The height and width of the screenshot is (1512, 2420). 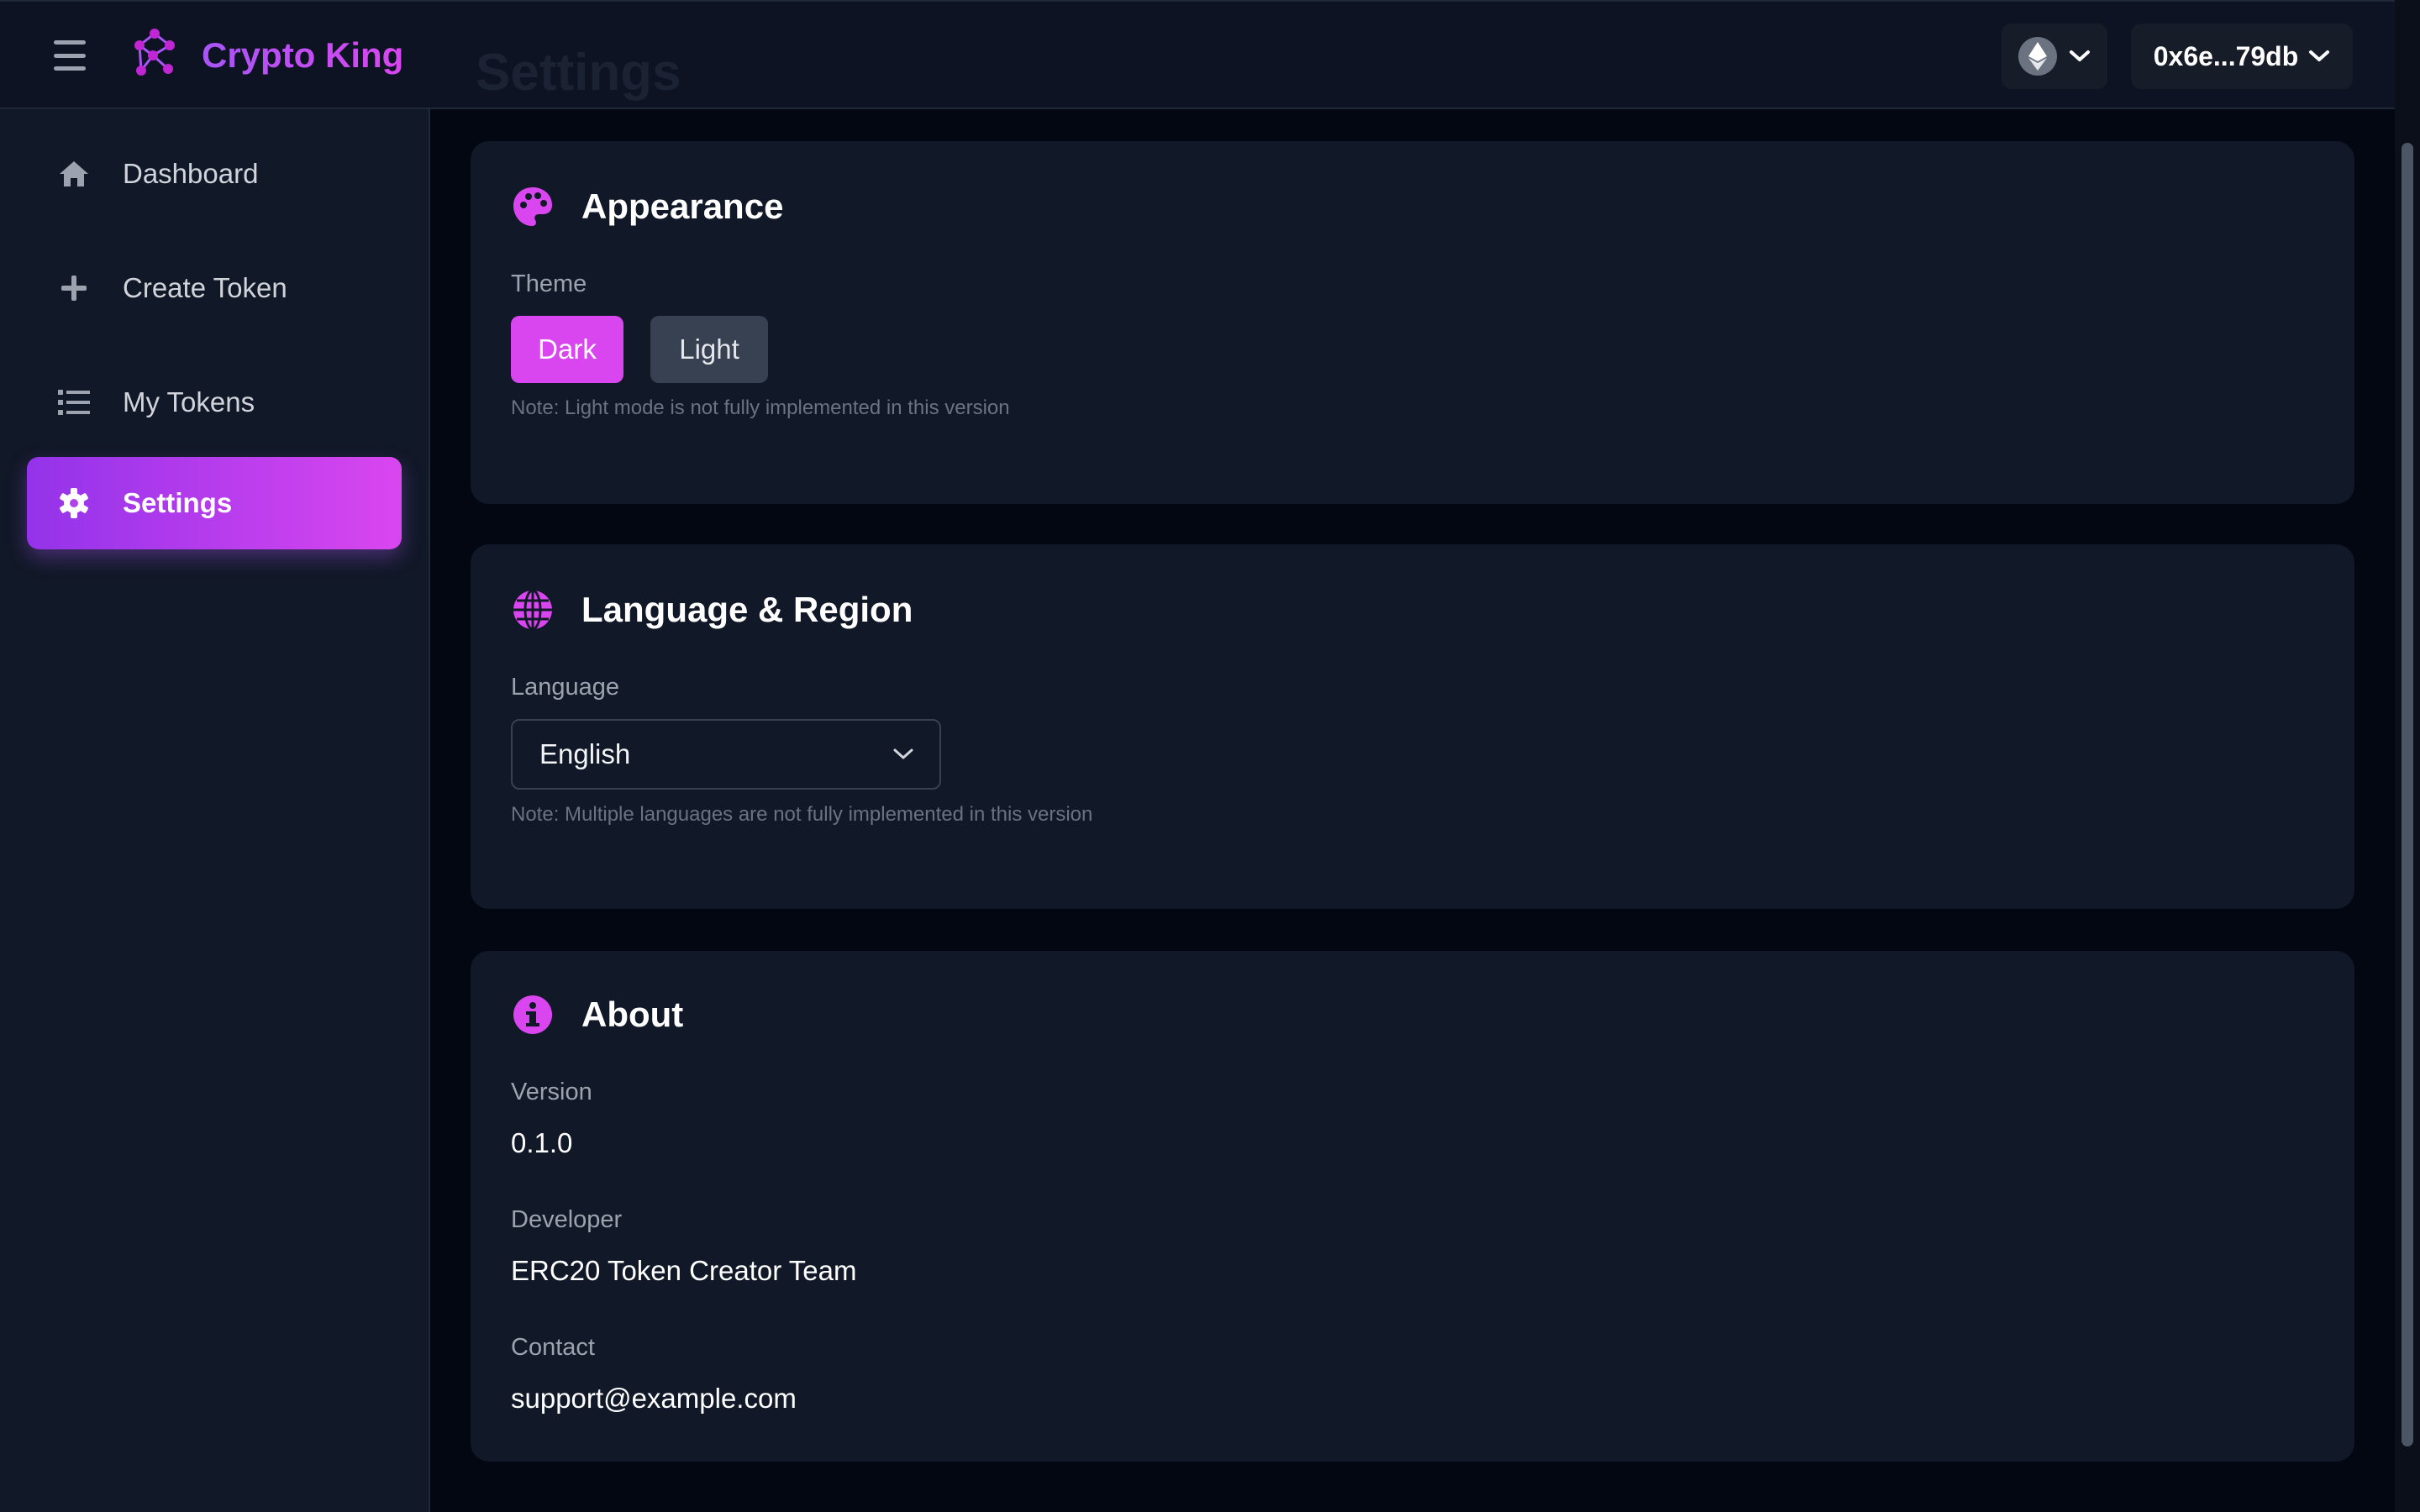 What do you see at coordinates (205, 287) in the screenshot?
I see `sidebar-item-label: Create Token` at bounding box center [205, 287].